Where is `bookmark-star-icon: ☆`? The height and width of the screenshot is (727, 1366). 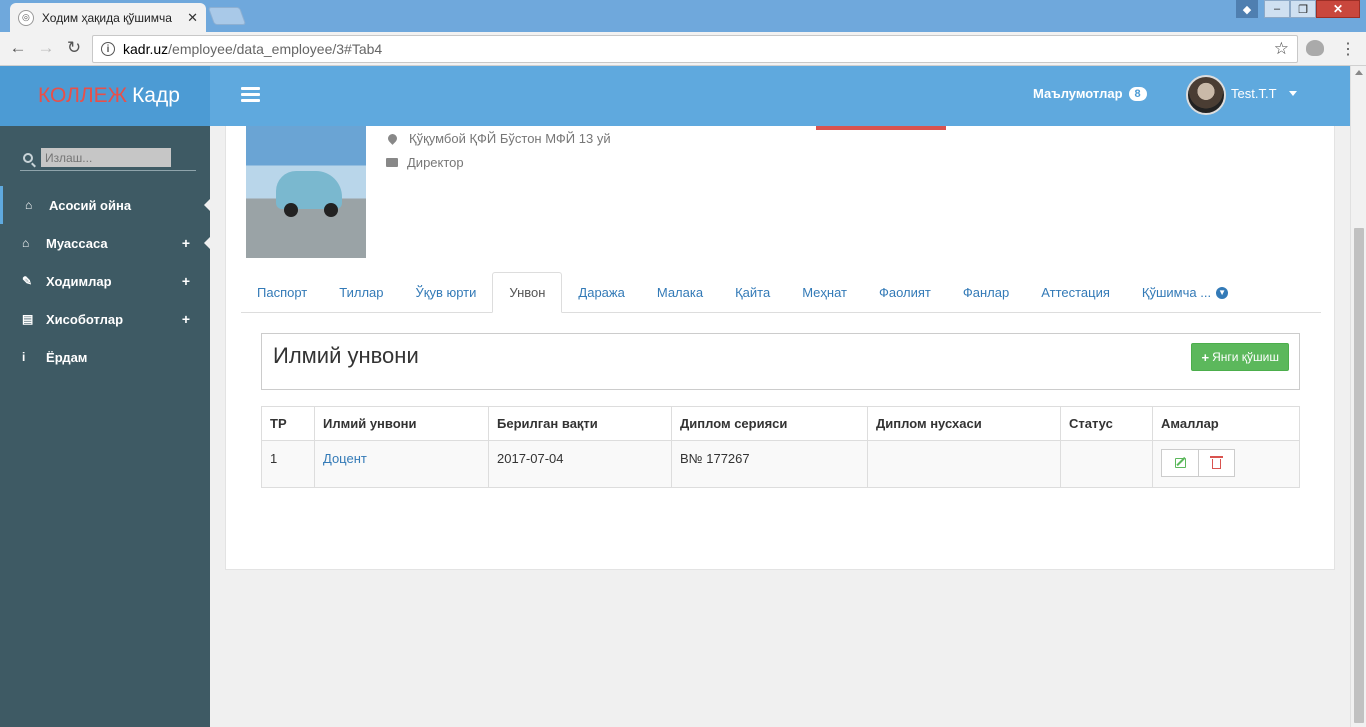 bookmark-star-icon: ☆ is located at coordinates (1281, 49).